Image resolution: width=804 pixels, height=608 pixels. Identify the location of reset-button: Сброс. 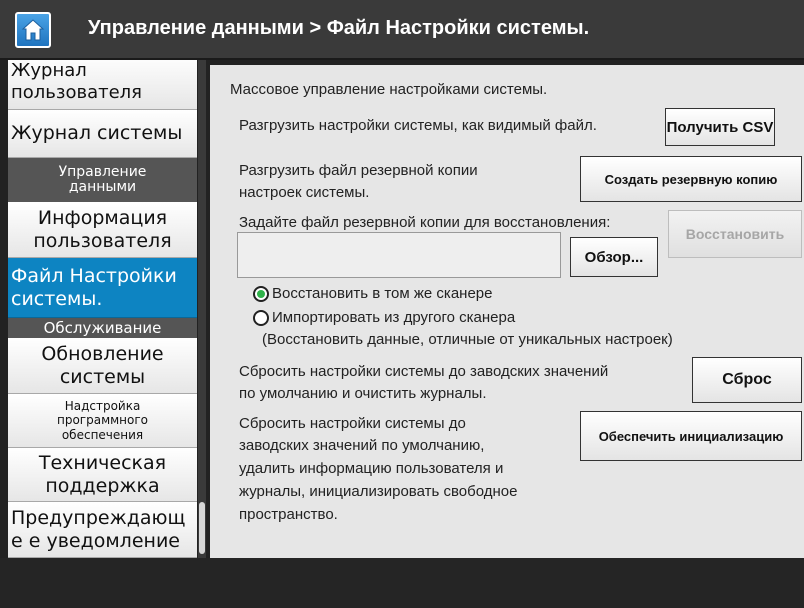
(747, 380).